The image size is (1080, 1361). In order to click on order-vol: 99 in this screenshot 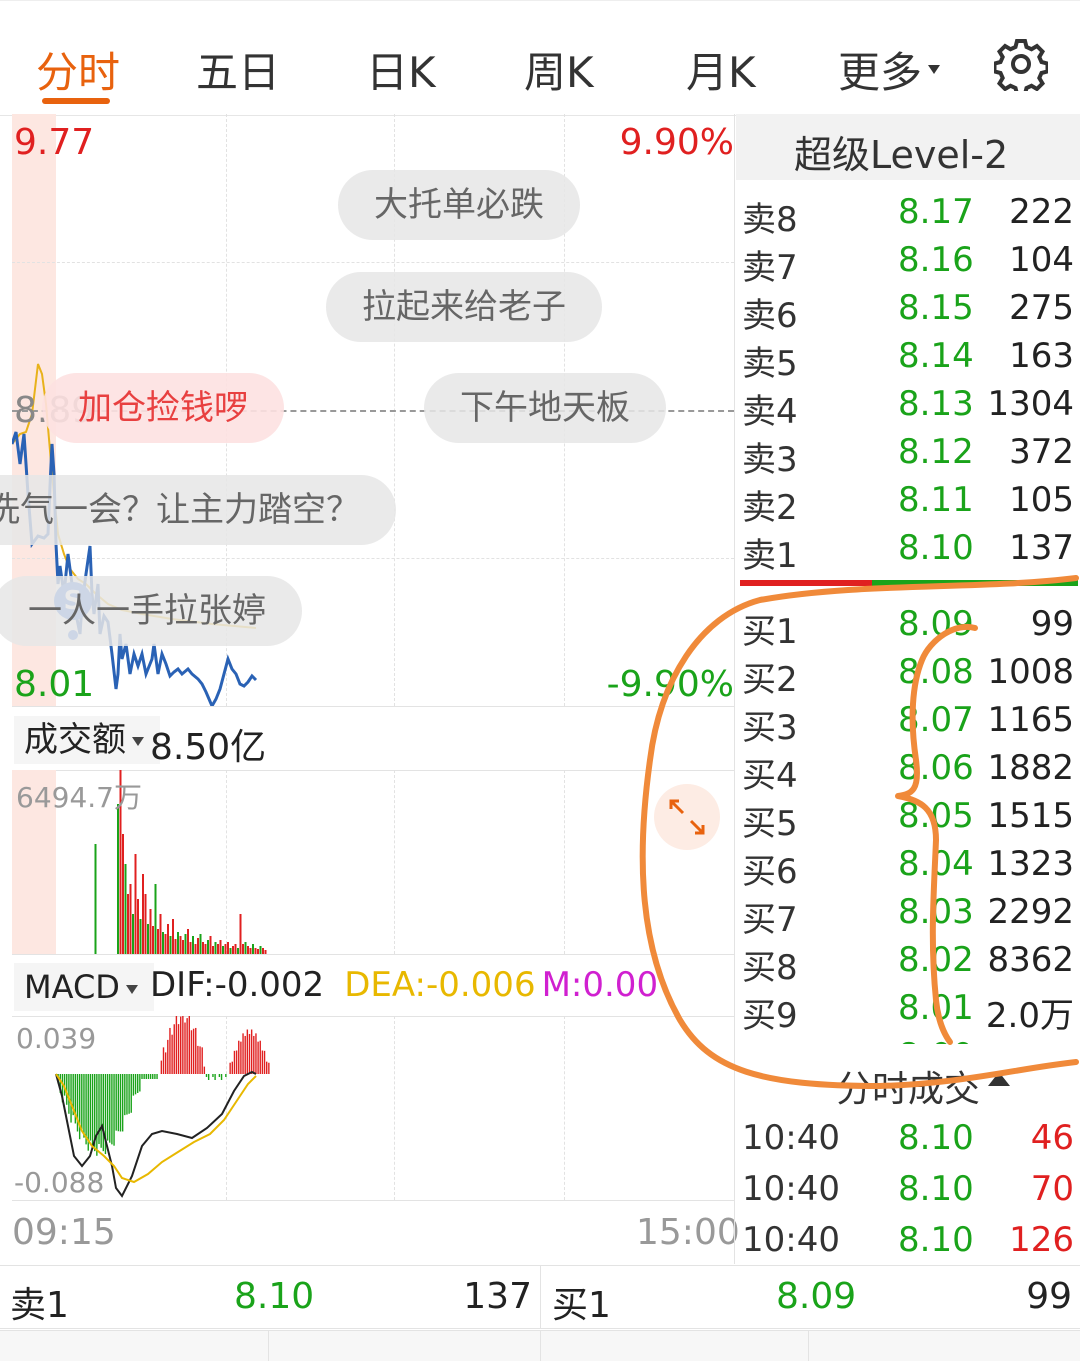, I will do `click(1052, 624)`.